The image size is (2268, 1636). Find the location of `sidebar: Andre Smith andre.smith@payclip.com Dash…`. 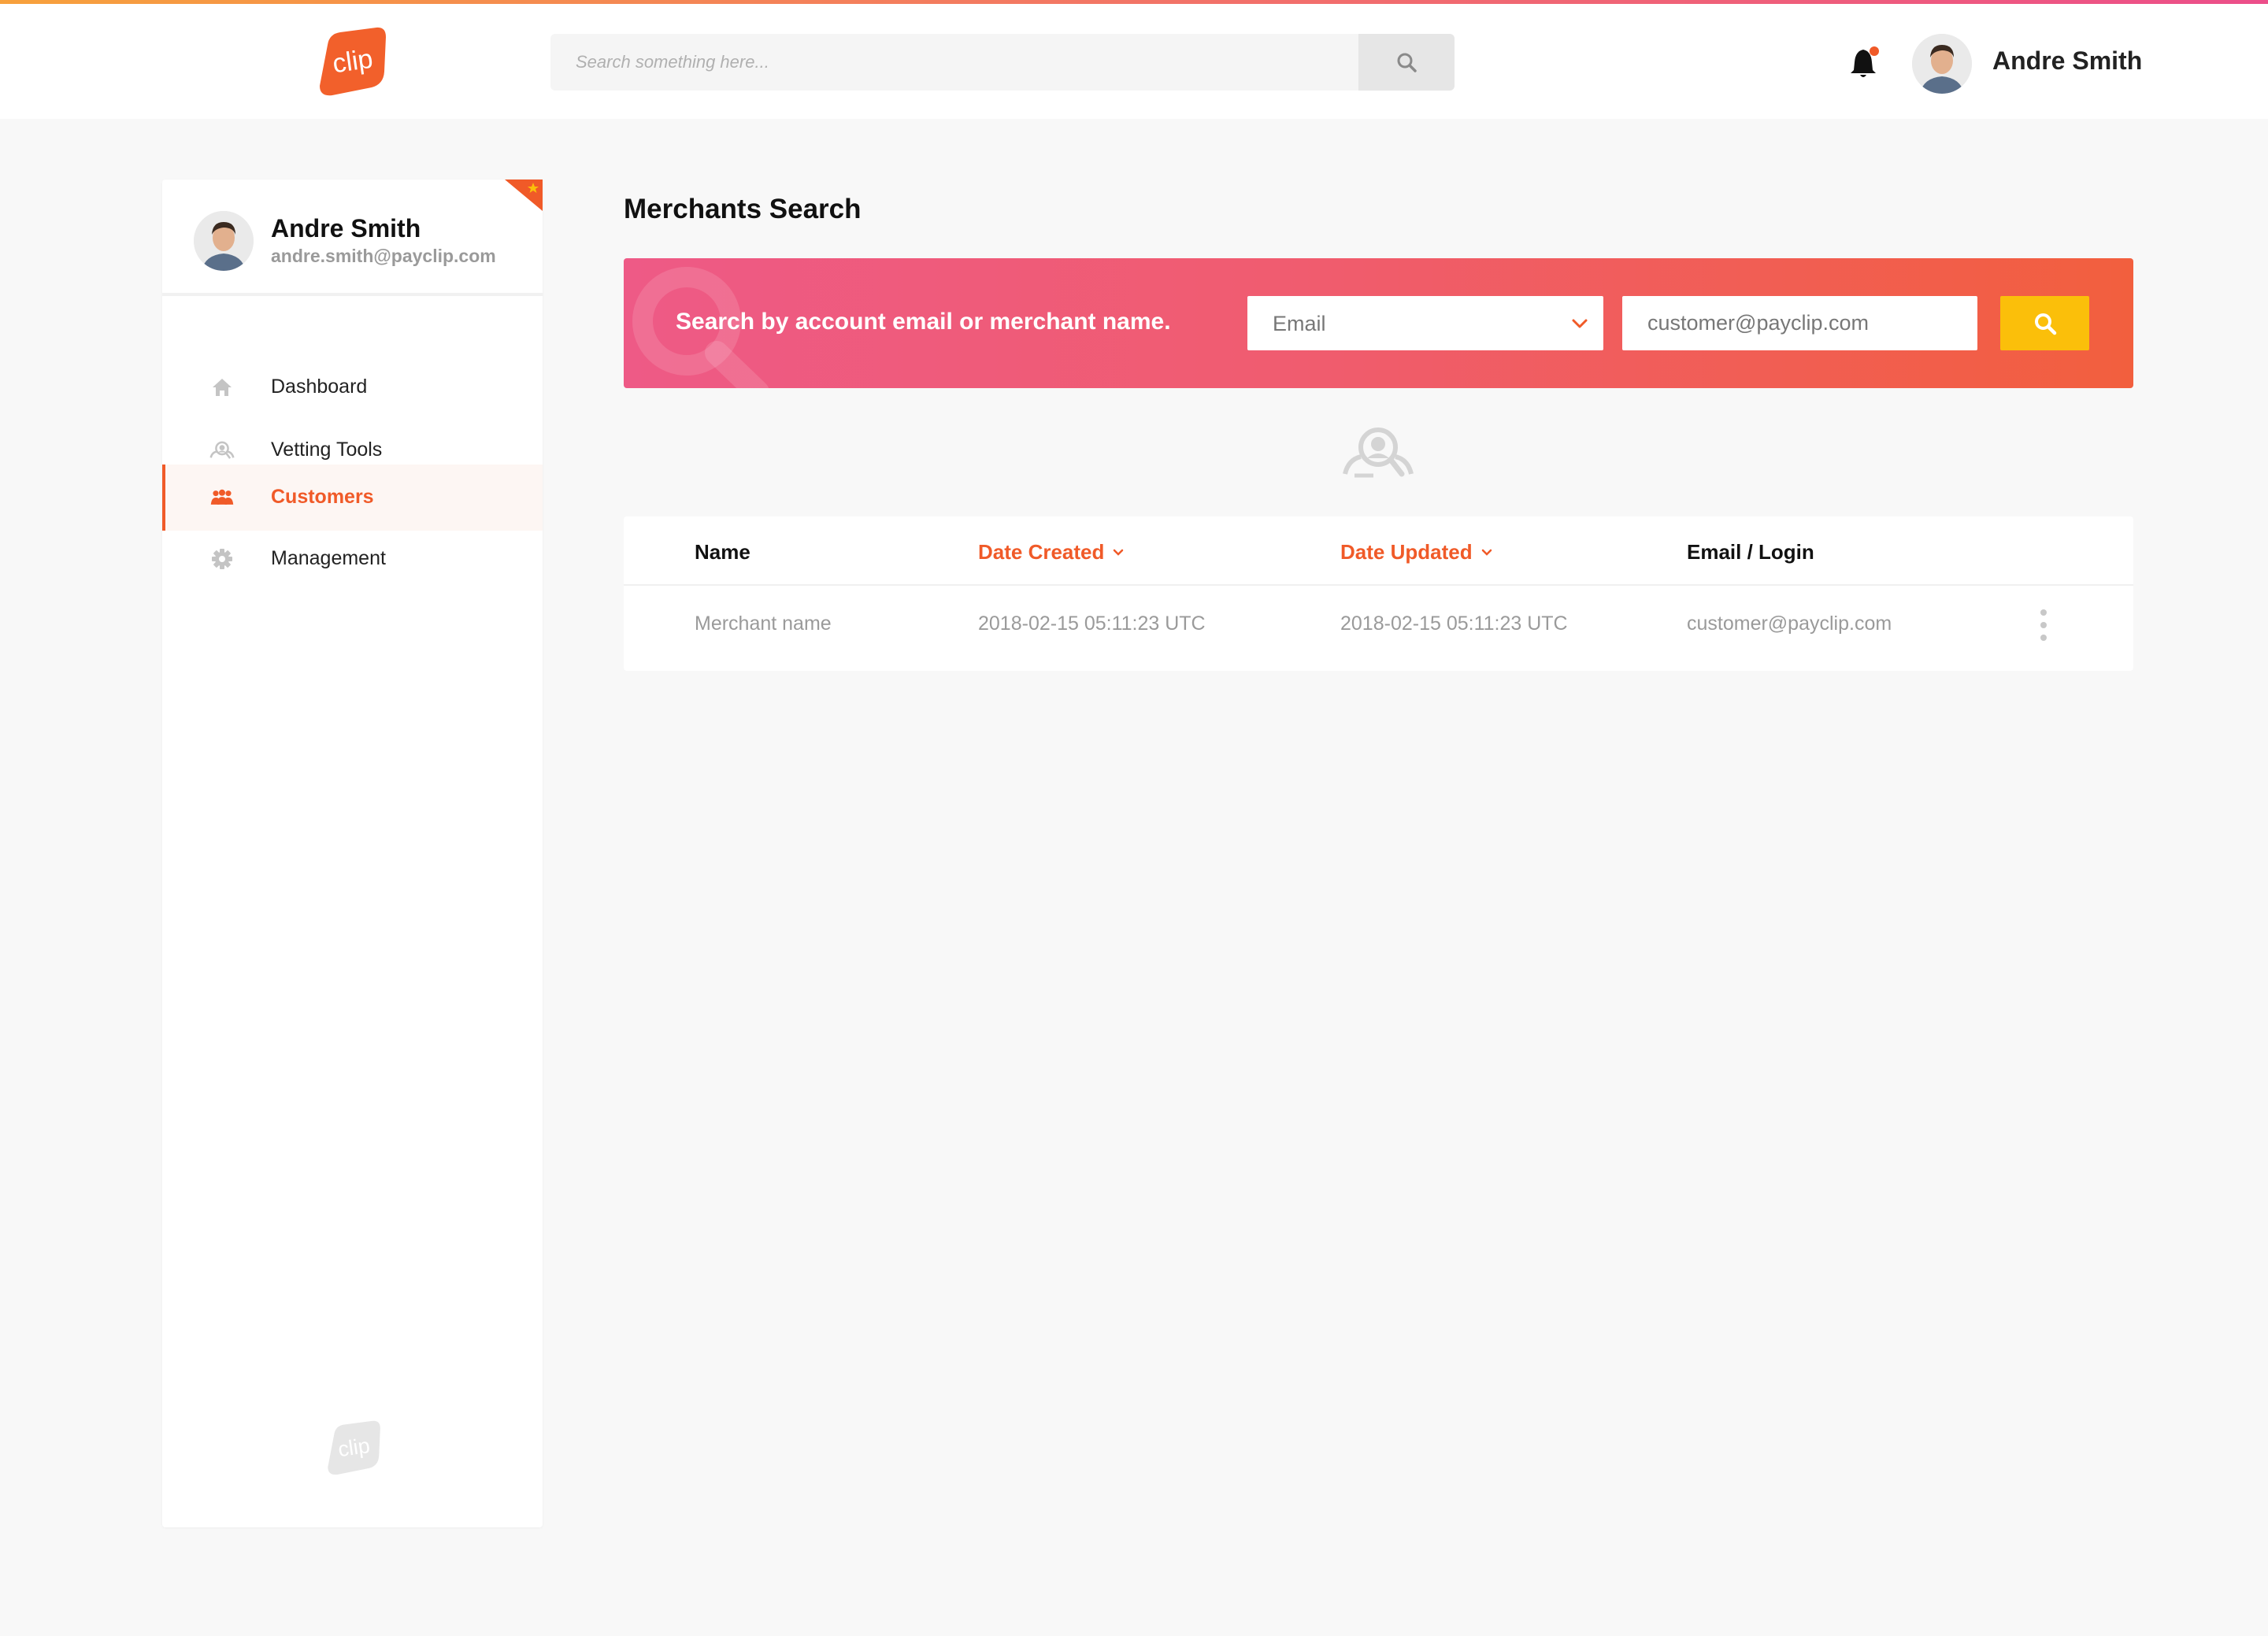

sidebar: Andre Smith andre.smith@payclip.com Dash… is located at coordinates (352, 853).